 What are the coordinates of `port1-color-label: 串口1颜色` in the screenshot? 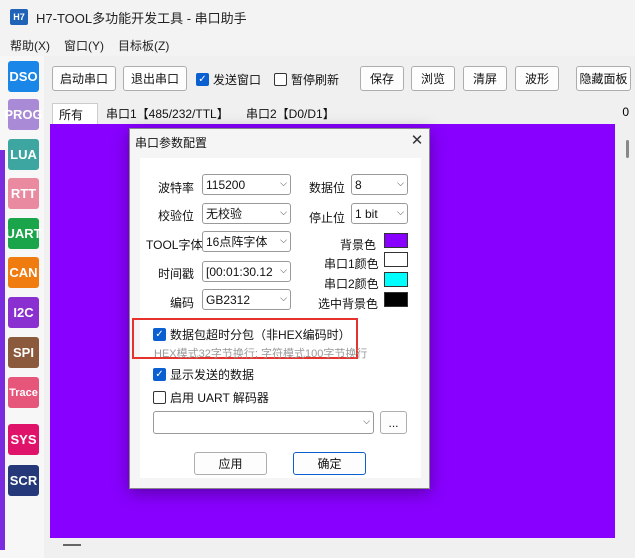 It's located at (351, 264).